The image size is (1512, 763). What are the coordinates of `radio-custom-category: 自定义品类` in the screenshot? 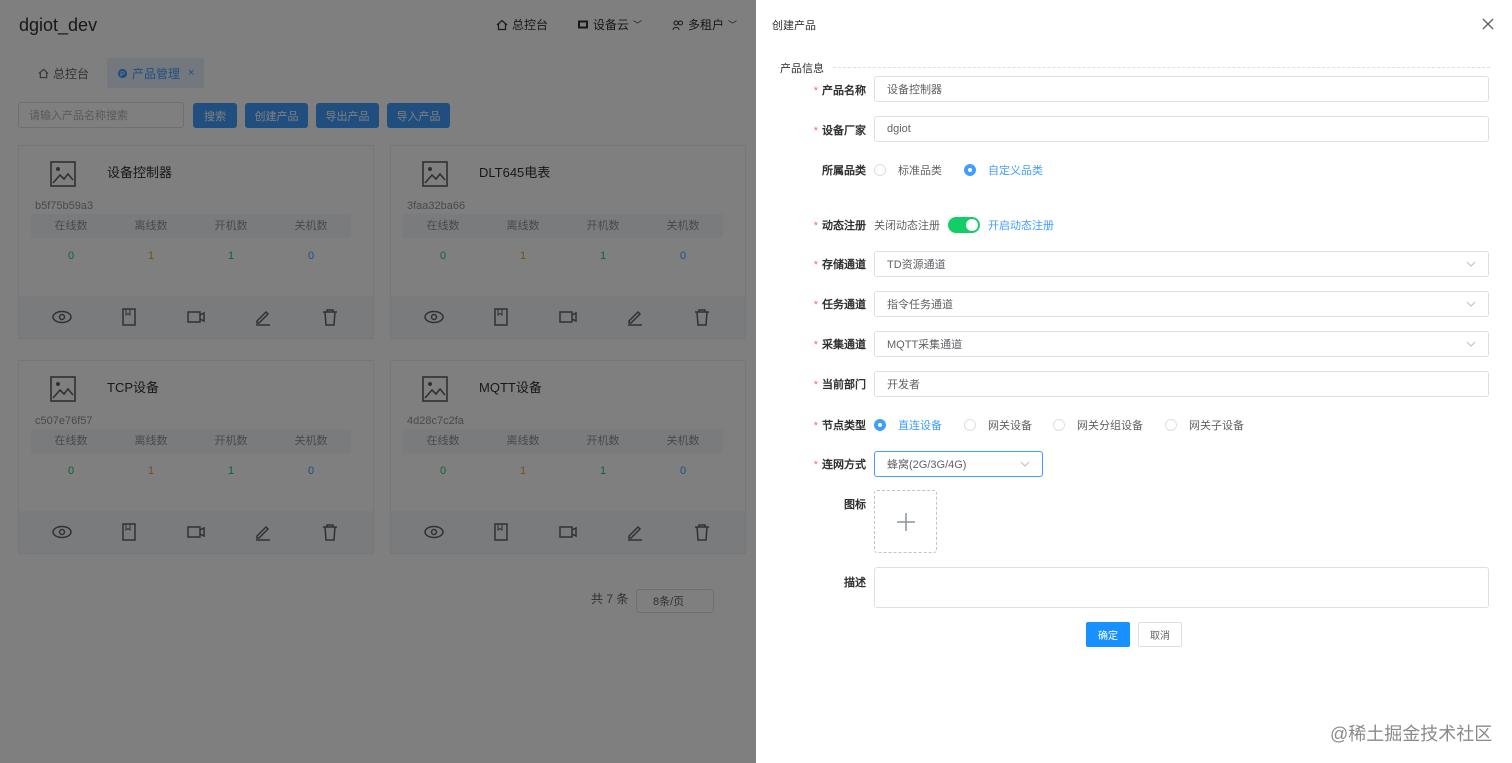 It's located at (1003, 170).